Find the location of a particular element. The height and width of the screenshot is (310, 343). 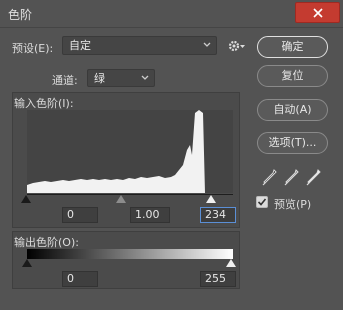

preset-dropdown: 自定 is located at coordinates (139, 45).